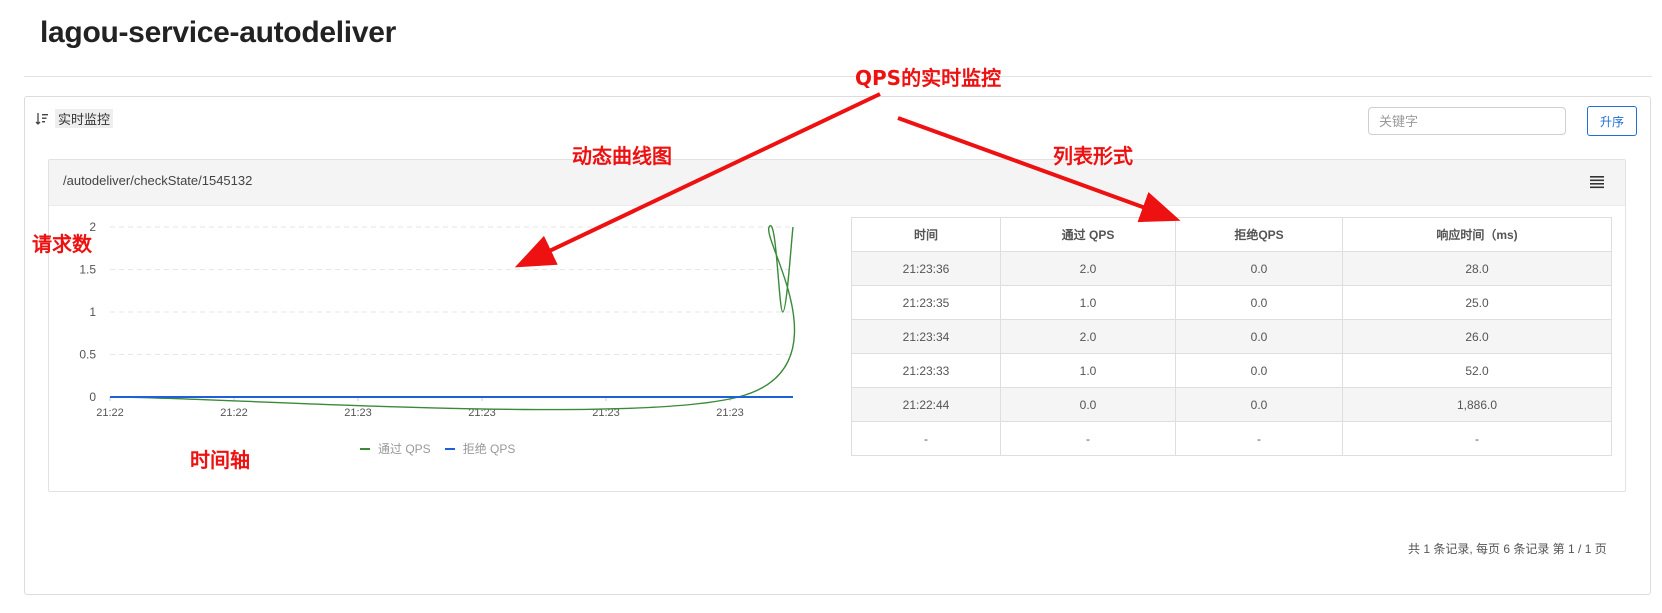  What do you see at coordinates (926, 234) in the screenshot?
I see `column-header-time: 时间` at bounding box center [926, 234].